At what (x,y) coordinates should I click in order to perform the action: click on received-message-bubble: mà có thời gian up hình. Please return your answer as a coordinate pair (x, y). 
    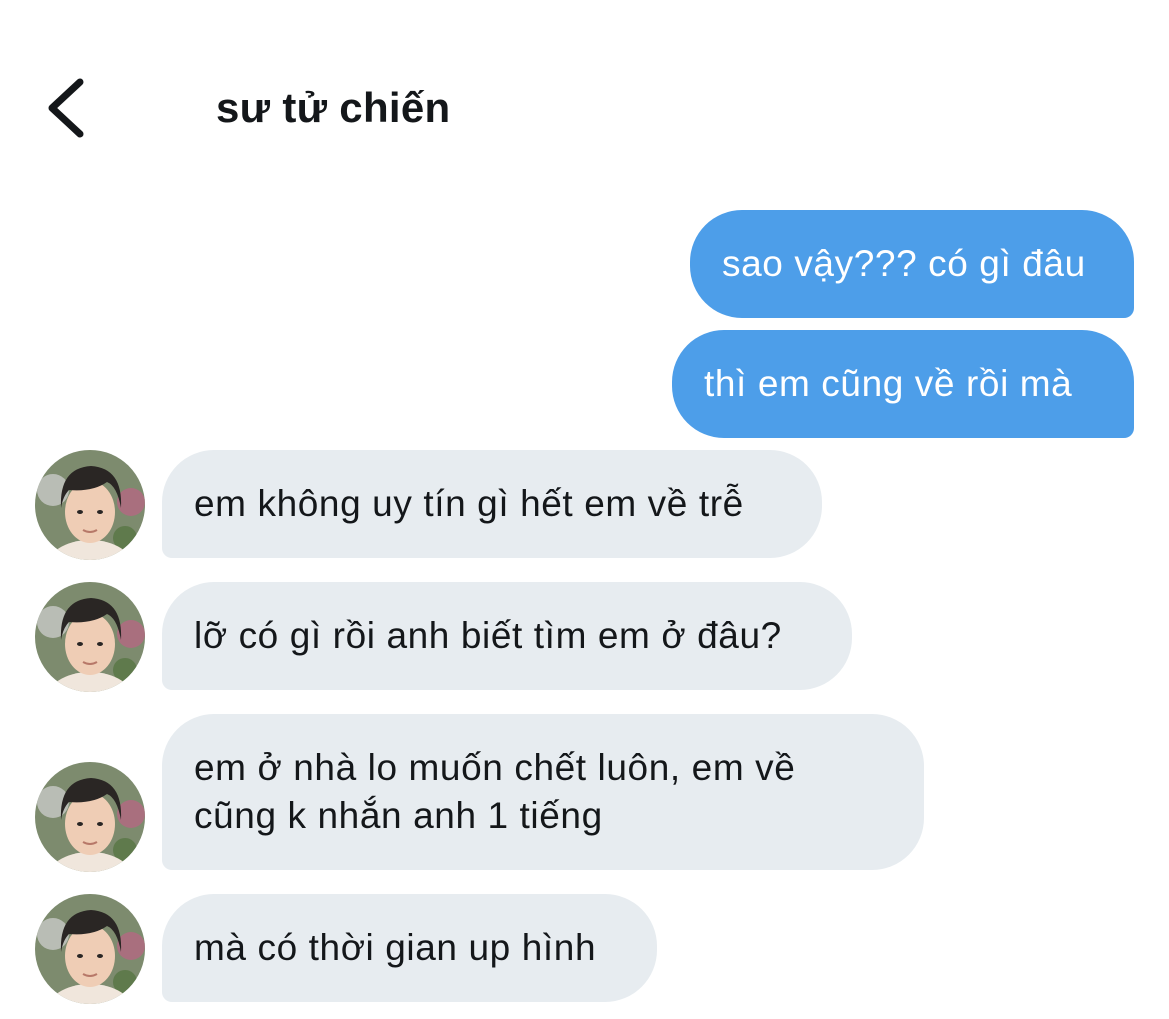
    Looking at the image, I should click on (409, 948).